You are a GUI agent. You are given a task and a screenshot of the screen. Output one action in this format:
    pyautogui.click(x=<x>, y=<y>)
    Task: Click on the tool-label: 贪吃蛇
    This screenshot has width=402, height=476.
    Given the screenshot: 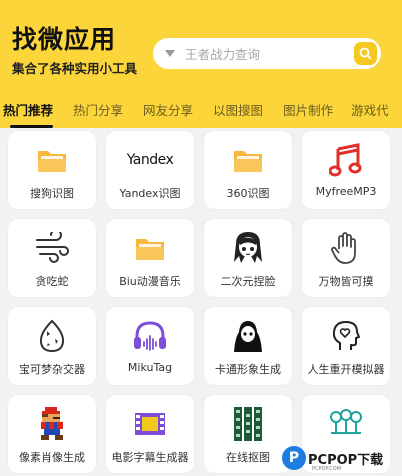 What is the action you would take?
    pyautogui.click(x=52, y=281)
    